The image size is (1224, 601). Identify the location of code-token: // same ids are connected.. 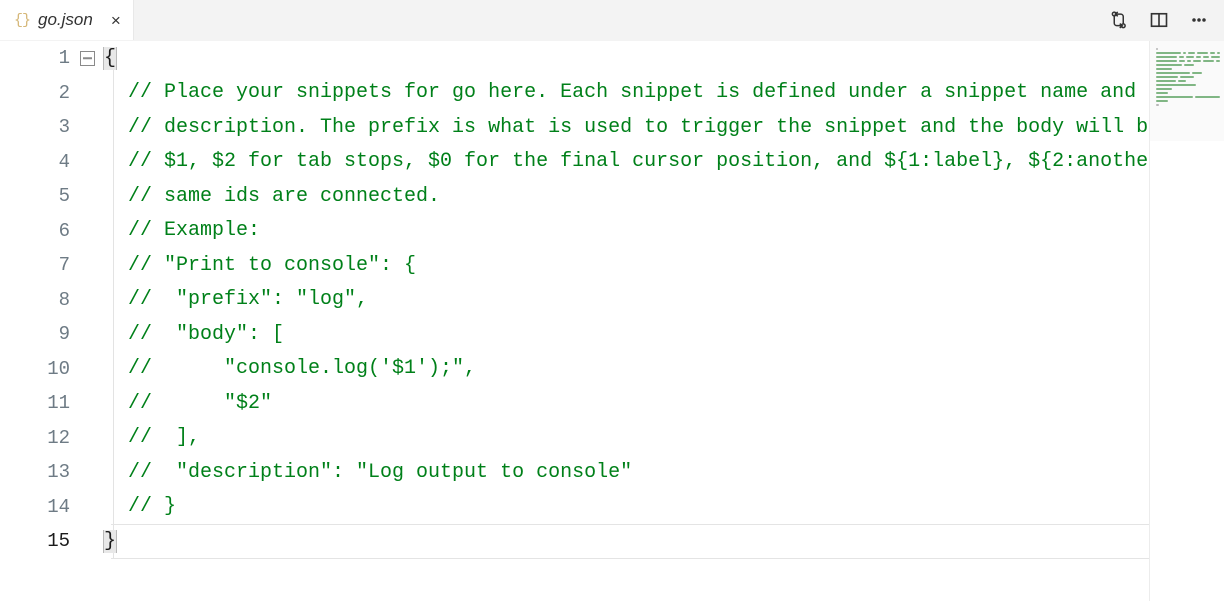
(272, 196).